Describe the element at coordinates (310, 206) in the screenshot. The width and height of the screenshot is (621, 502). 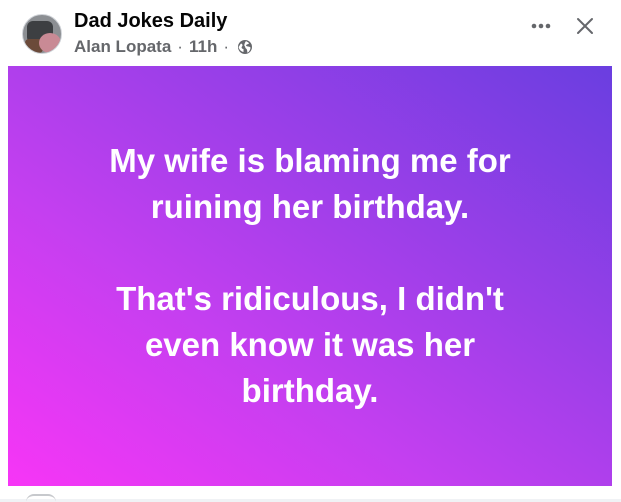
I see `post-text-line: ruining her birthday.` at that location.